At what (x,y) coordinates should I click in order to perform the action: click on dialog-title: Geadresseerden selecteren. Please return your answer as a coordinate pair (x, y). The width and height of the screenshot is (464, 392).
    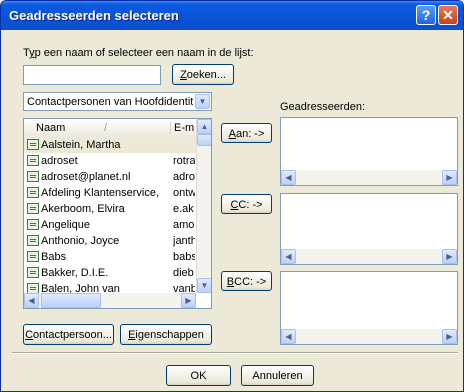
    Looking at the image, I should click on (94, 15).